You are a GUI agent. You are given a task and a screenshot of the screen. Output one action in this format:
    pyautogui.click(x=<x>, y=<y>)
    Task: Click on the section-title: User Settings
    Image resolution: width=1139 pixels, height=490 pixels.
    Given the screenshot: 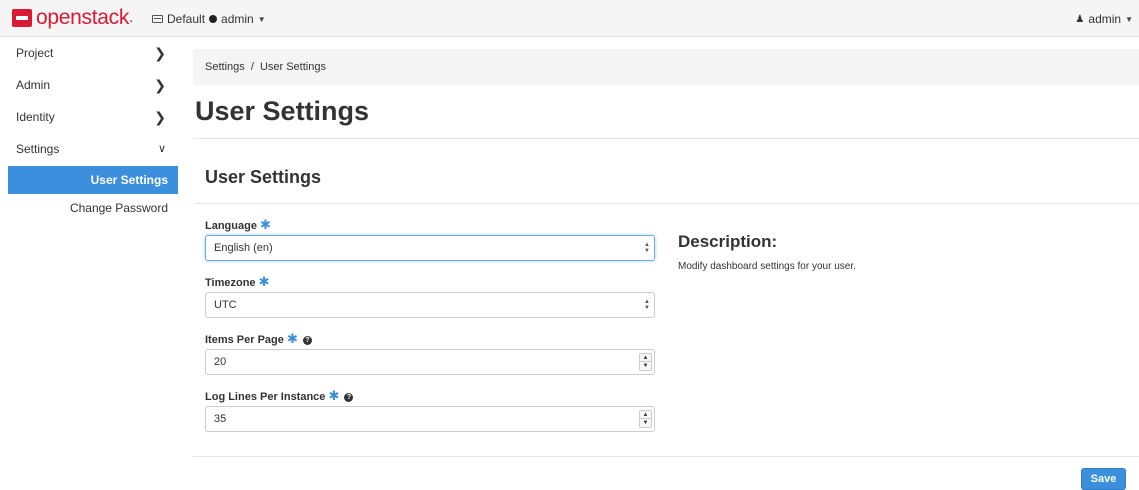 What is the action you would take?
    pyautogui.click(x=263, y=177)
    